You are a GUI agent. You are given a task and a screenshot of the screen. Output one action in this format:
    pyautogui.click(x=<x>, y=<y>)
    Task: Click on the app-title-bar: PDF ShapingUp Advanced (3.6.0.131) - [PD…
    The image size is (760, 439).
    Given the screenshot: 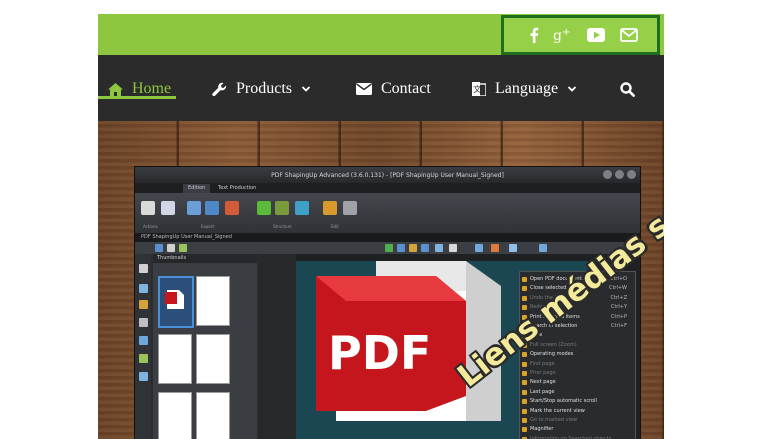 What is the action you would take?
    pyautogui.click(x=387, y=175)
    